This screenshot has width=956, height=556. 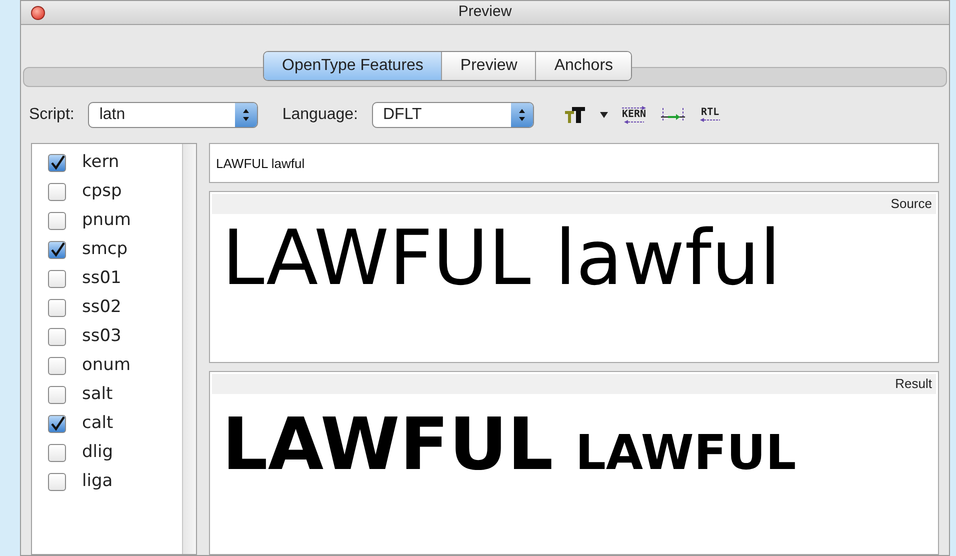 I want to click on tab: Anchors, so click(x=583, y=66).